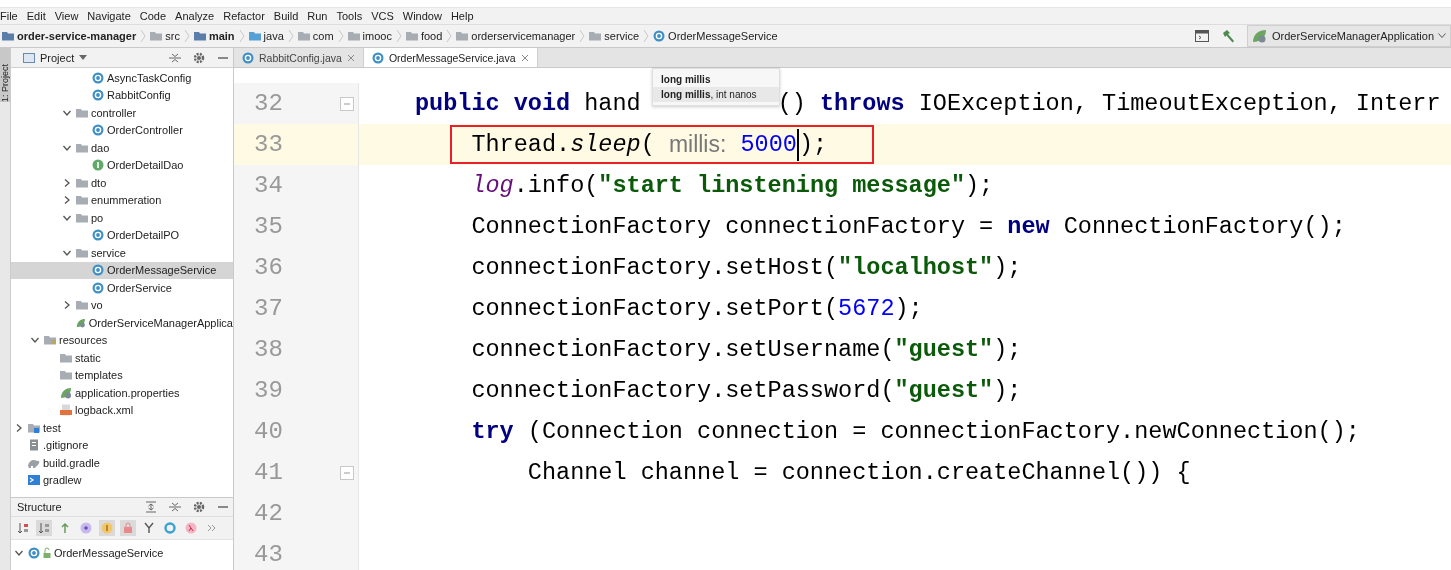 This screenshot has width=1451, height=570. I want to click on menu-item: Navigate, so click(109, 16).